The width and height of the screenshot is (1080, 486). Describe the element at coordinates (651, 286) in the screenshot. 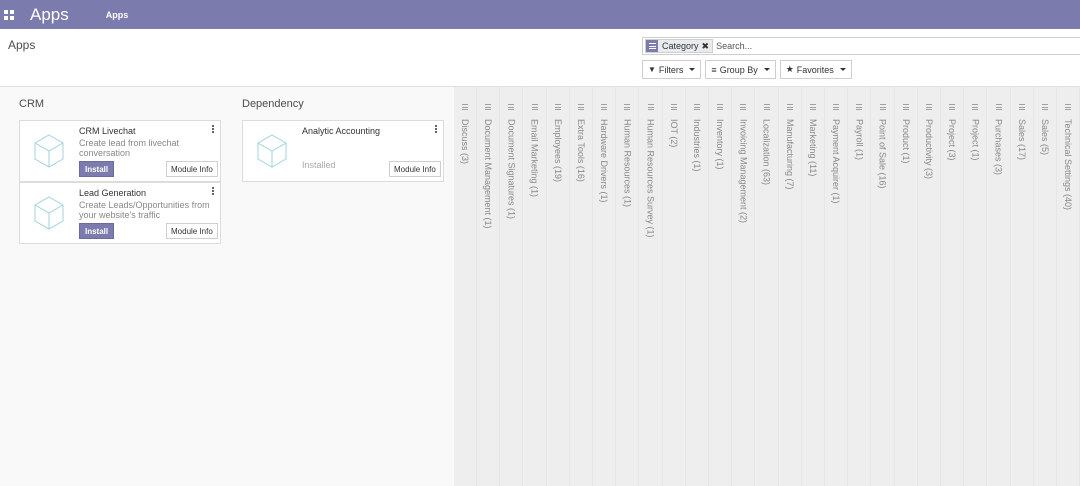

I see `folded-column: Human Resources Survey (1)` at that location.